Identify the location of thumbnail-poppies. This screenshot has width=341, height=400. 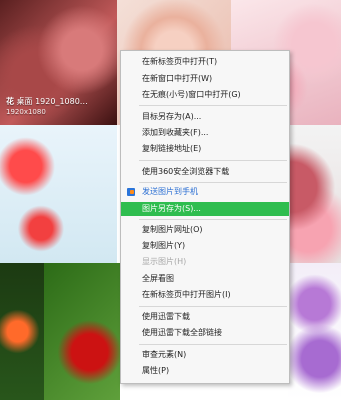
(58, 194).